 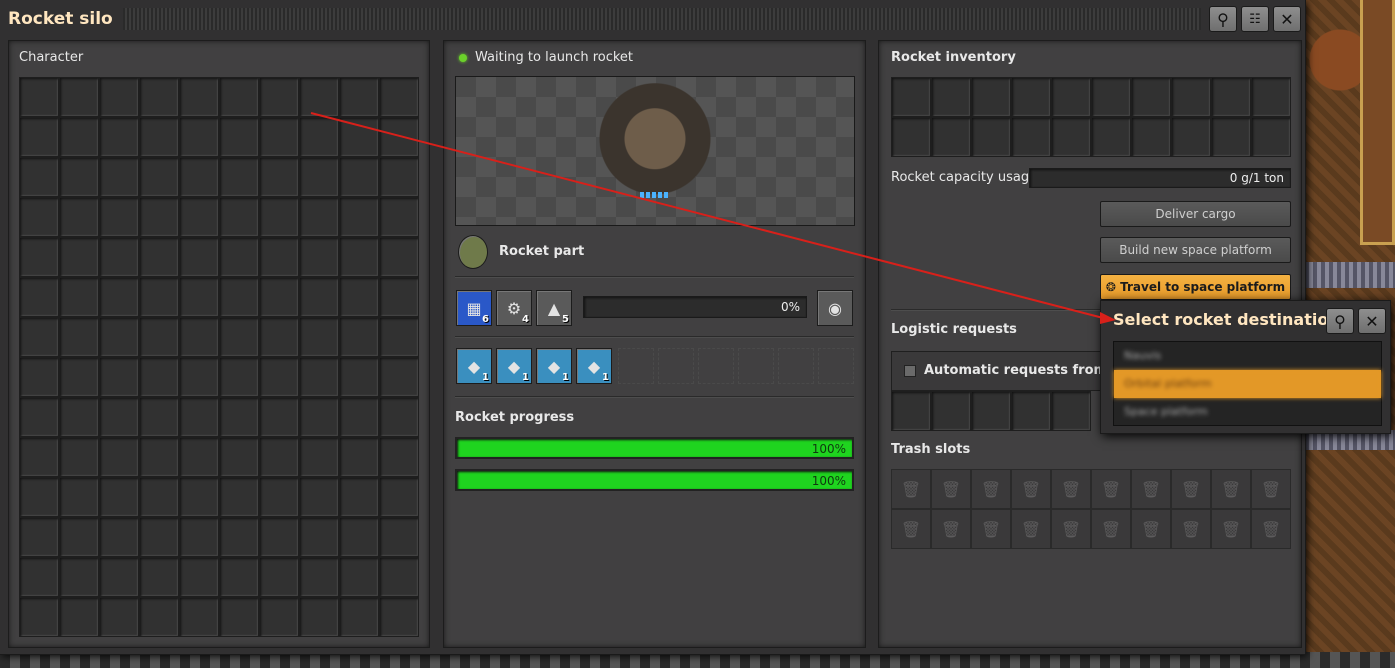 What do you see at coordinates (1195, 214) in the screenshot?
I see `deliver-cargo-button: Deliver cargo` at bounding box center [1195, 214].